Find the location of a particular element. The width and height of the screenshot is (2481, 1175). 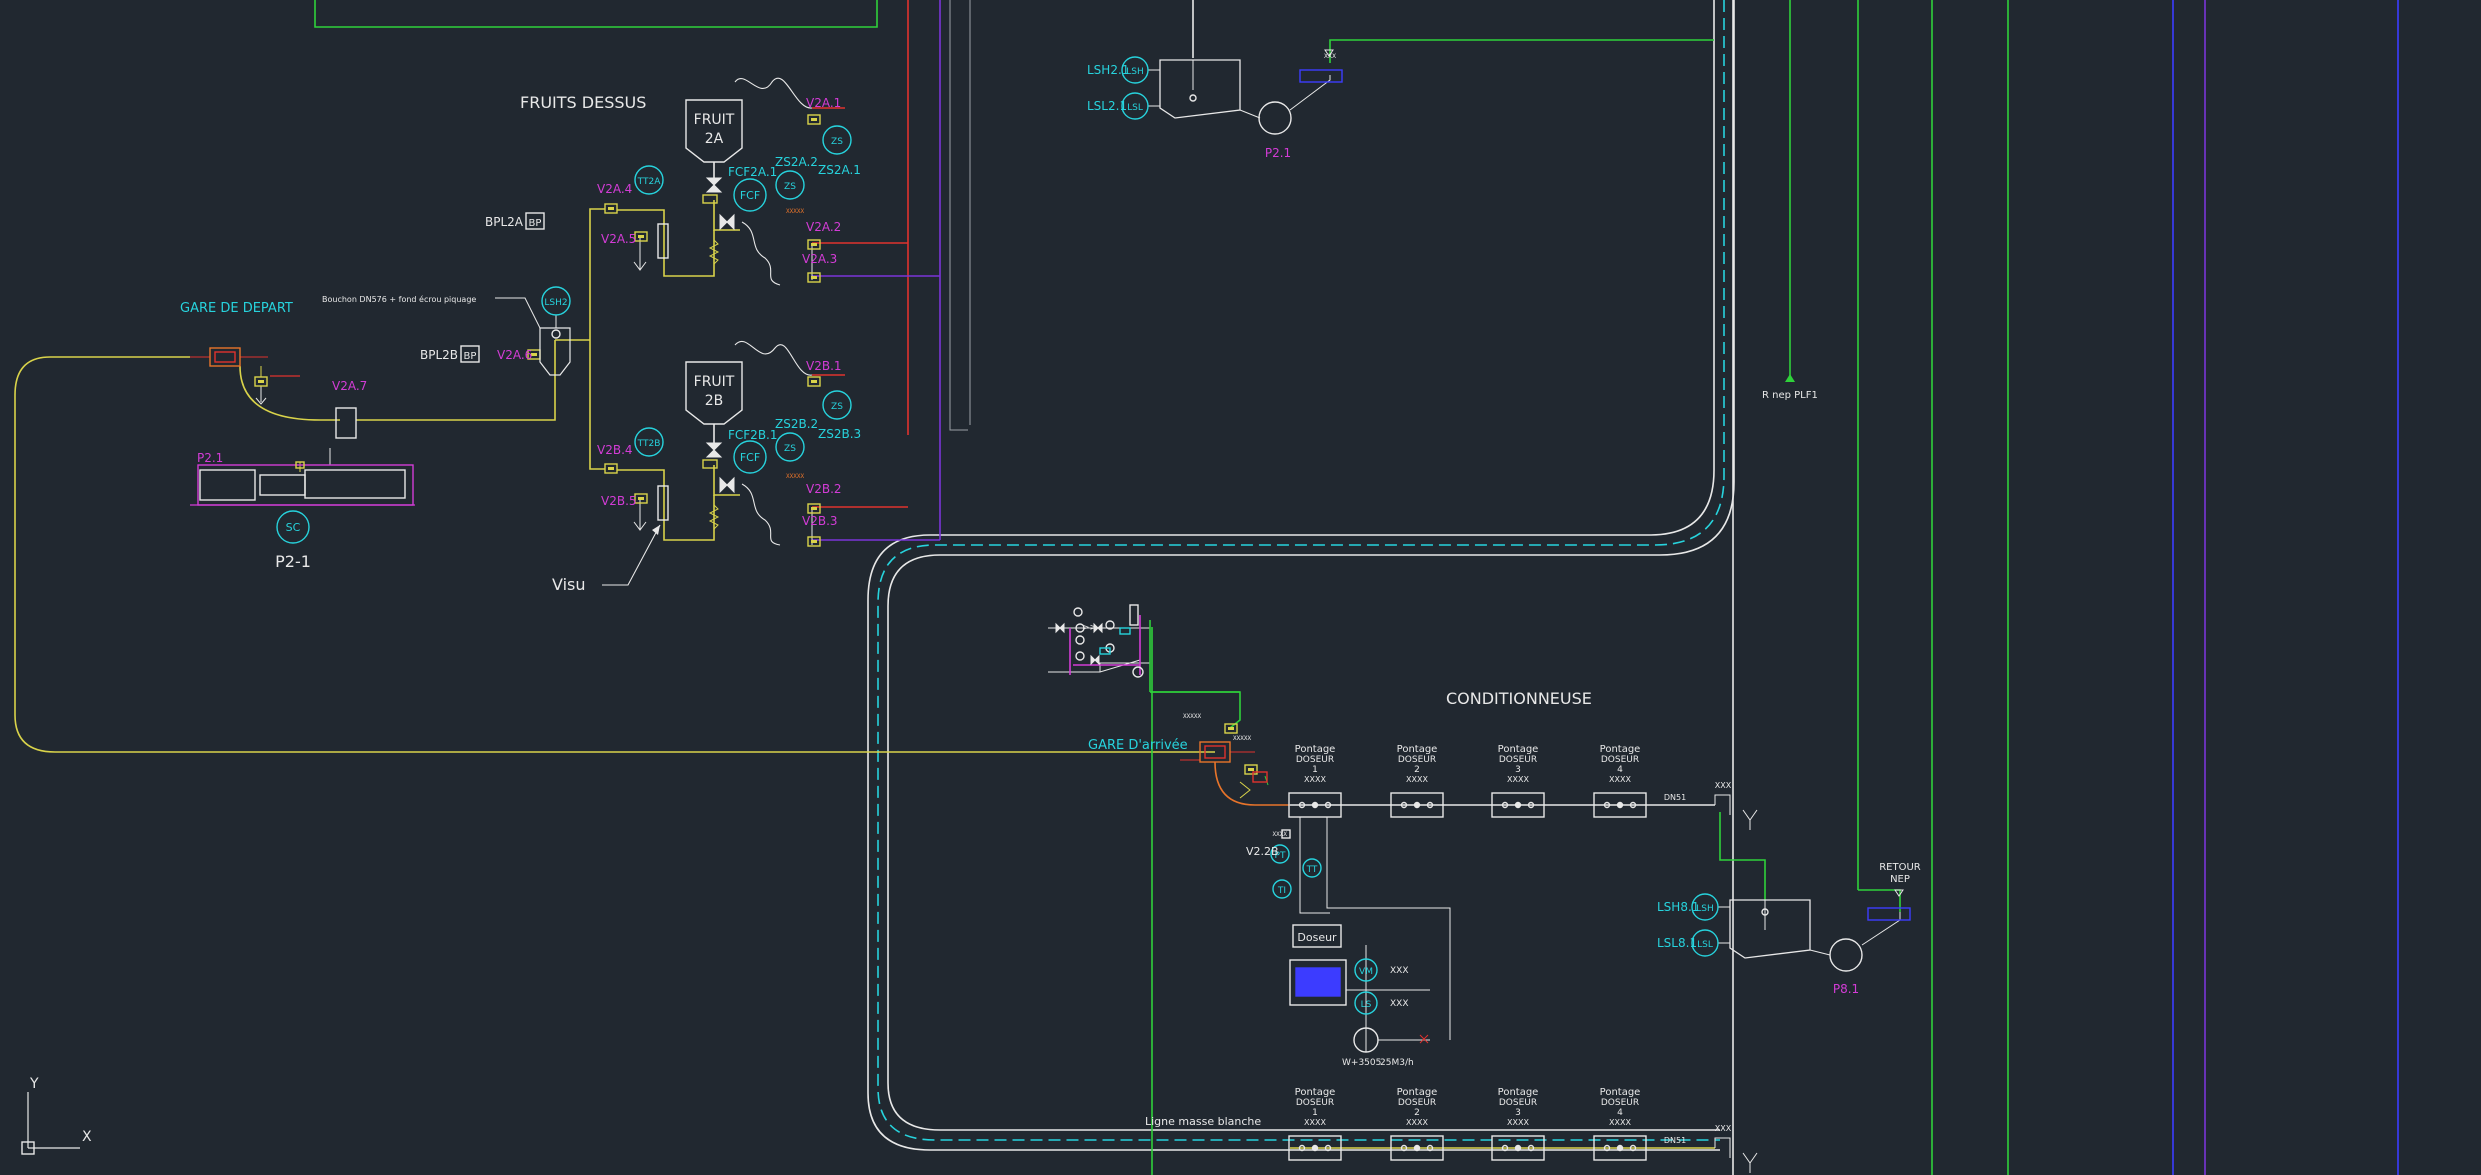

top-green-box is located at coordinates (596, 14).